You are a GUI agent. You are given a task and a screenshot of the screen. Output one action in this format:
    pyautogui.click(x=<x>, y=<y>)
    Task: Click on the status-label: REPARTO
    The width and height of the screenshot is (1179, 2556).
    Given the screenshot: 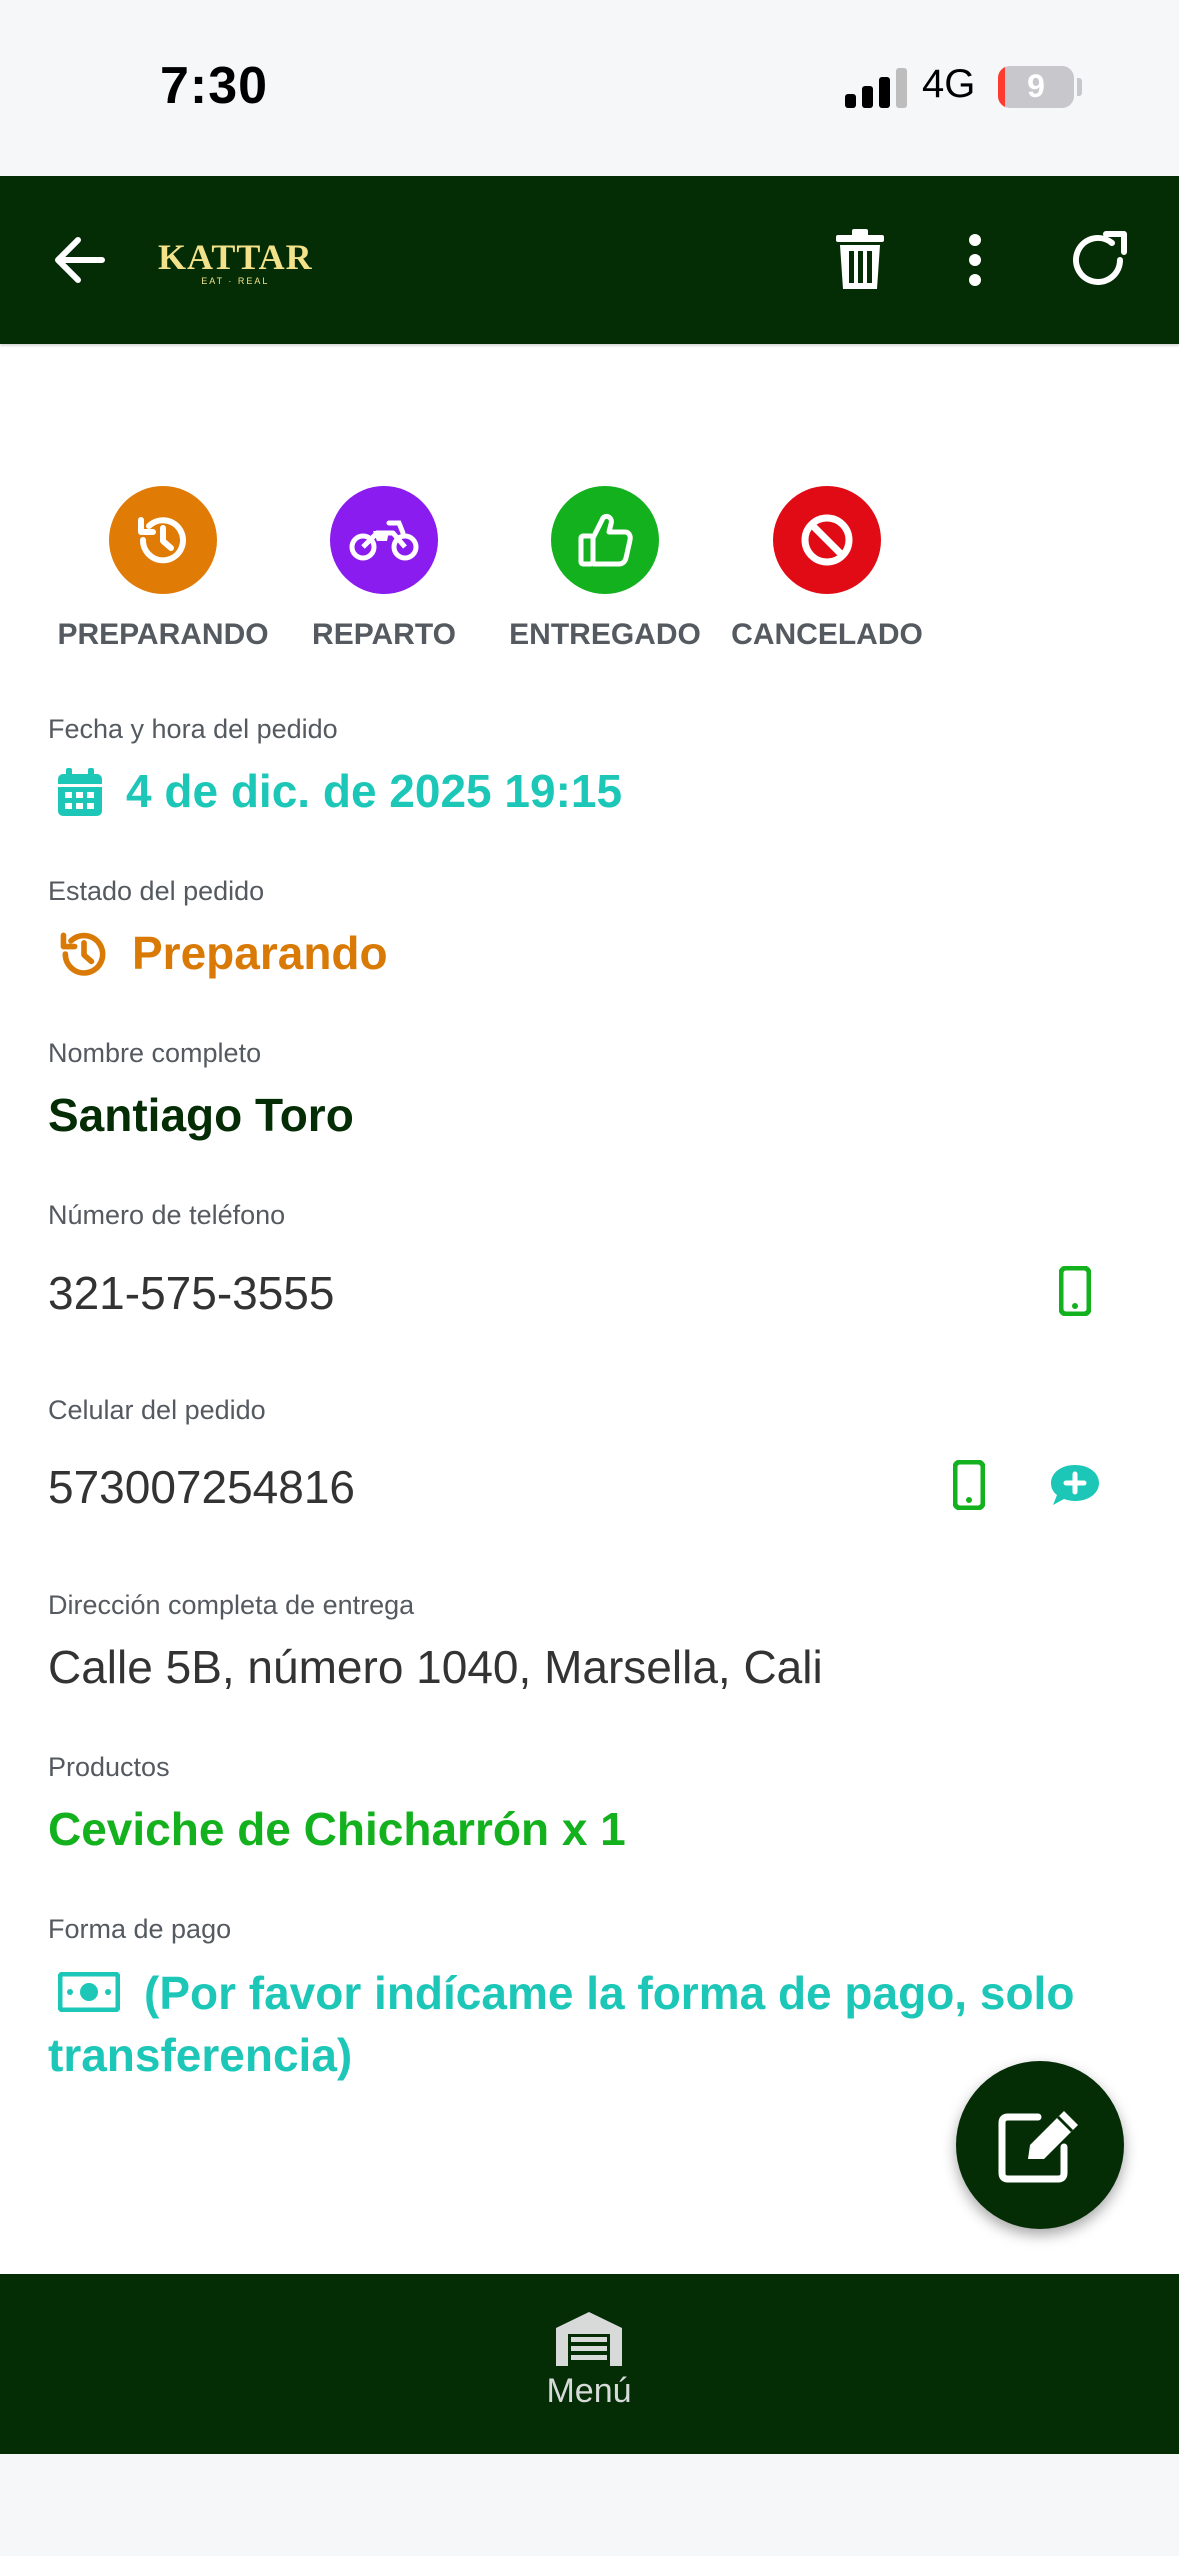 What is the action you would take?
    pyautogui.click(x=384, y=634)
    